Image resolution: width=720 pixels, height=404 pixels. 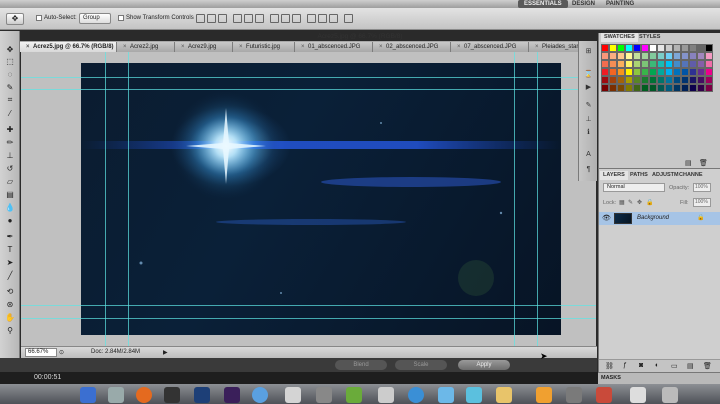 I want to click on marquee-tool-icon: ⬚, so click(x=10, y=61).